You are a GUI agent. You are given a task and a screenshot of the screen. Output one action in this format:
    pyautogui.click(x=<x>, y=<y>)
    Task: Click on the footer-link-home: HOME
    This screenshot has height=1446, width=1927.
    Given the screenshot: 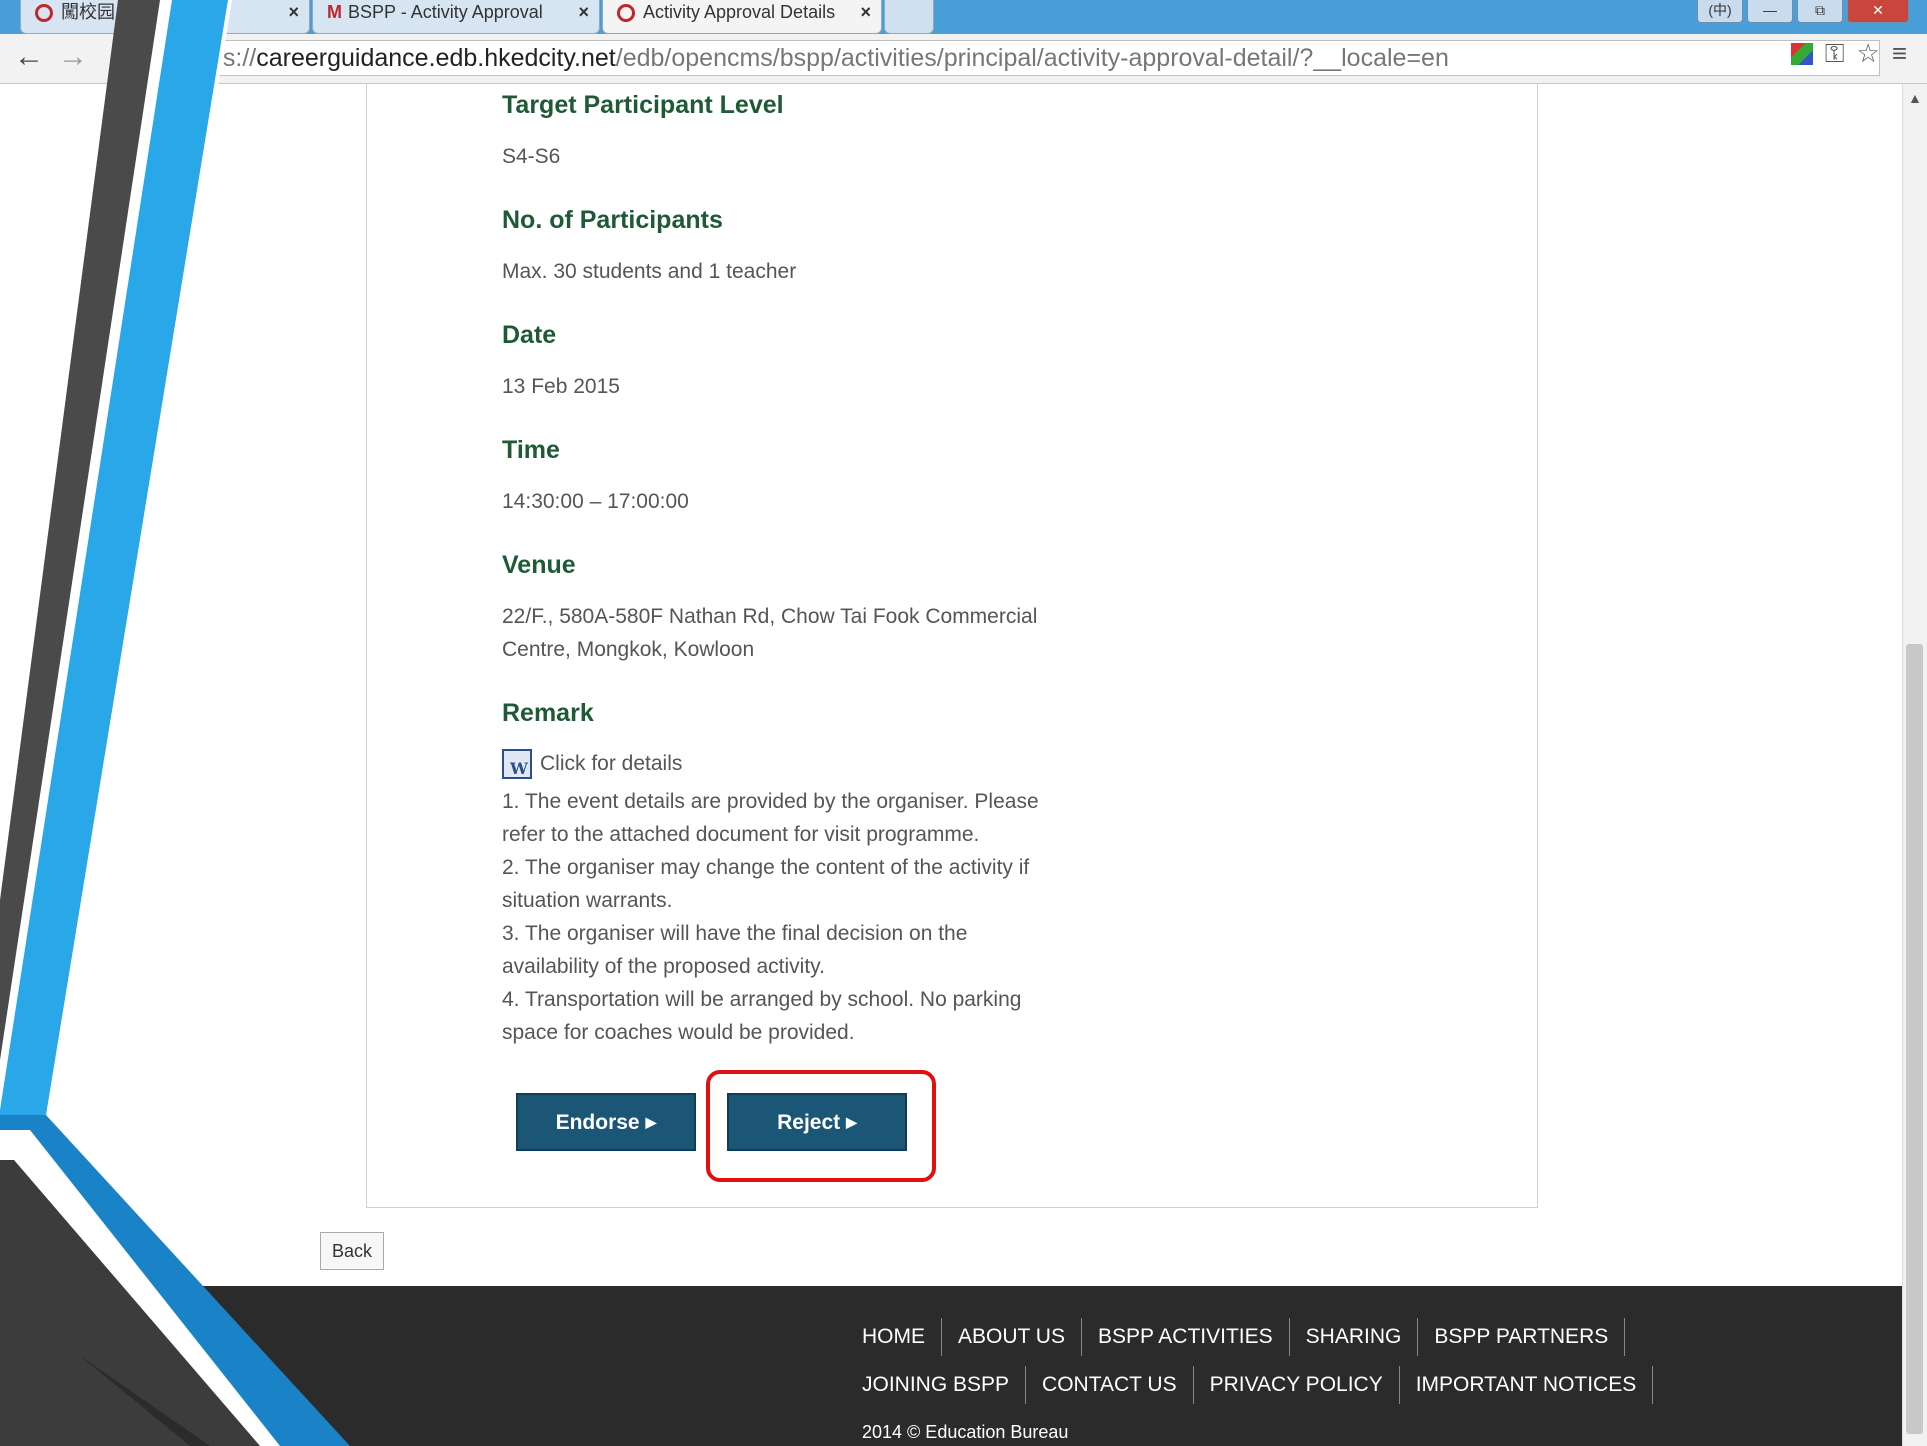 What is the action you would take?
    pyautogui.click(x=901, y=1337)
    